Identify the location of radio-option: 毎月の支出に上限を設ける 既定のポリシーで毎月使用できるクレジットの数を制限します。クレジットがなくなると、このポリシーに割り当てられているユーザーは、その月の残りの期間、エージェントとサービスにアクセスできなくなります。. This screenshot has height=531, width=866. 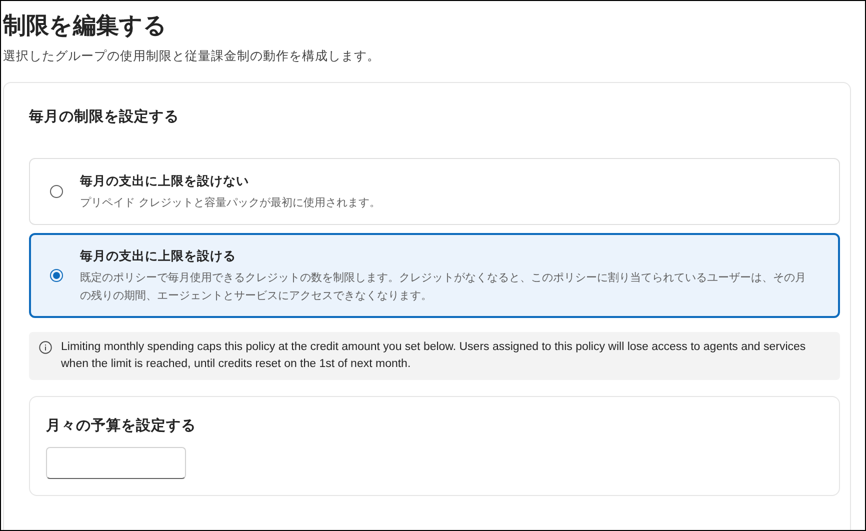
(434, 275).